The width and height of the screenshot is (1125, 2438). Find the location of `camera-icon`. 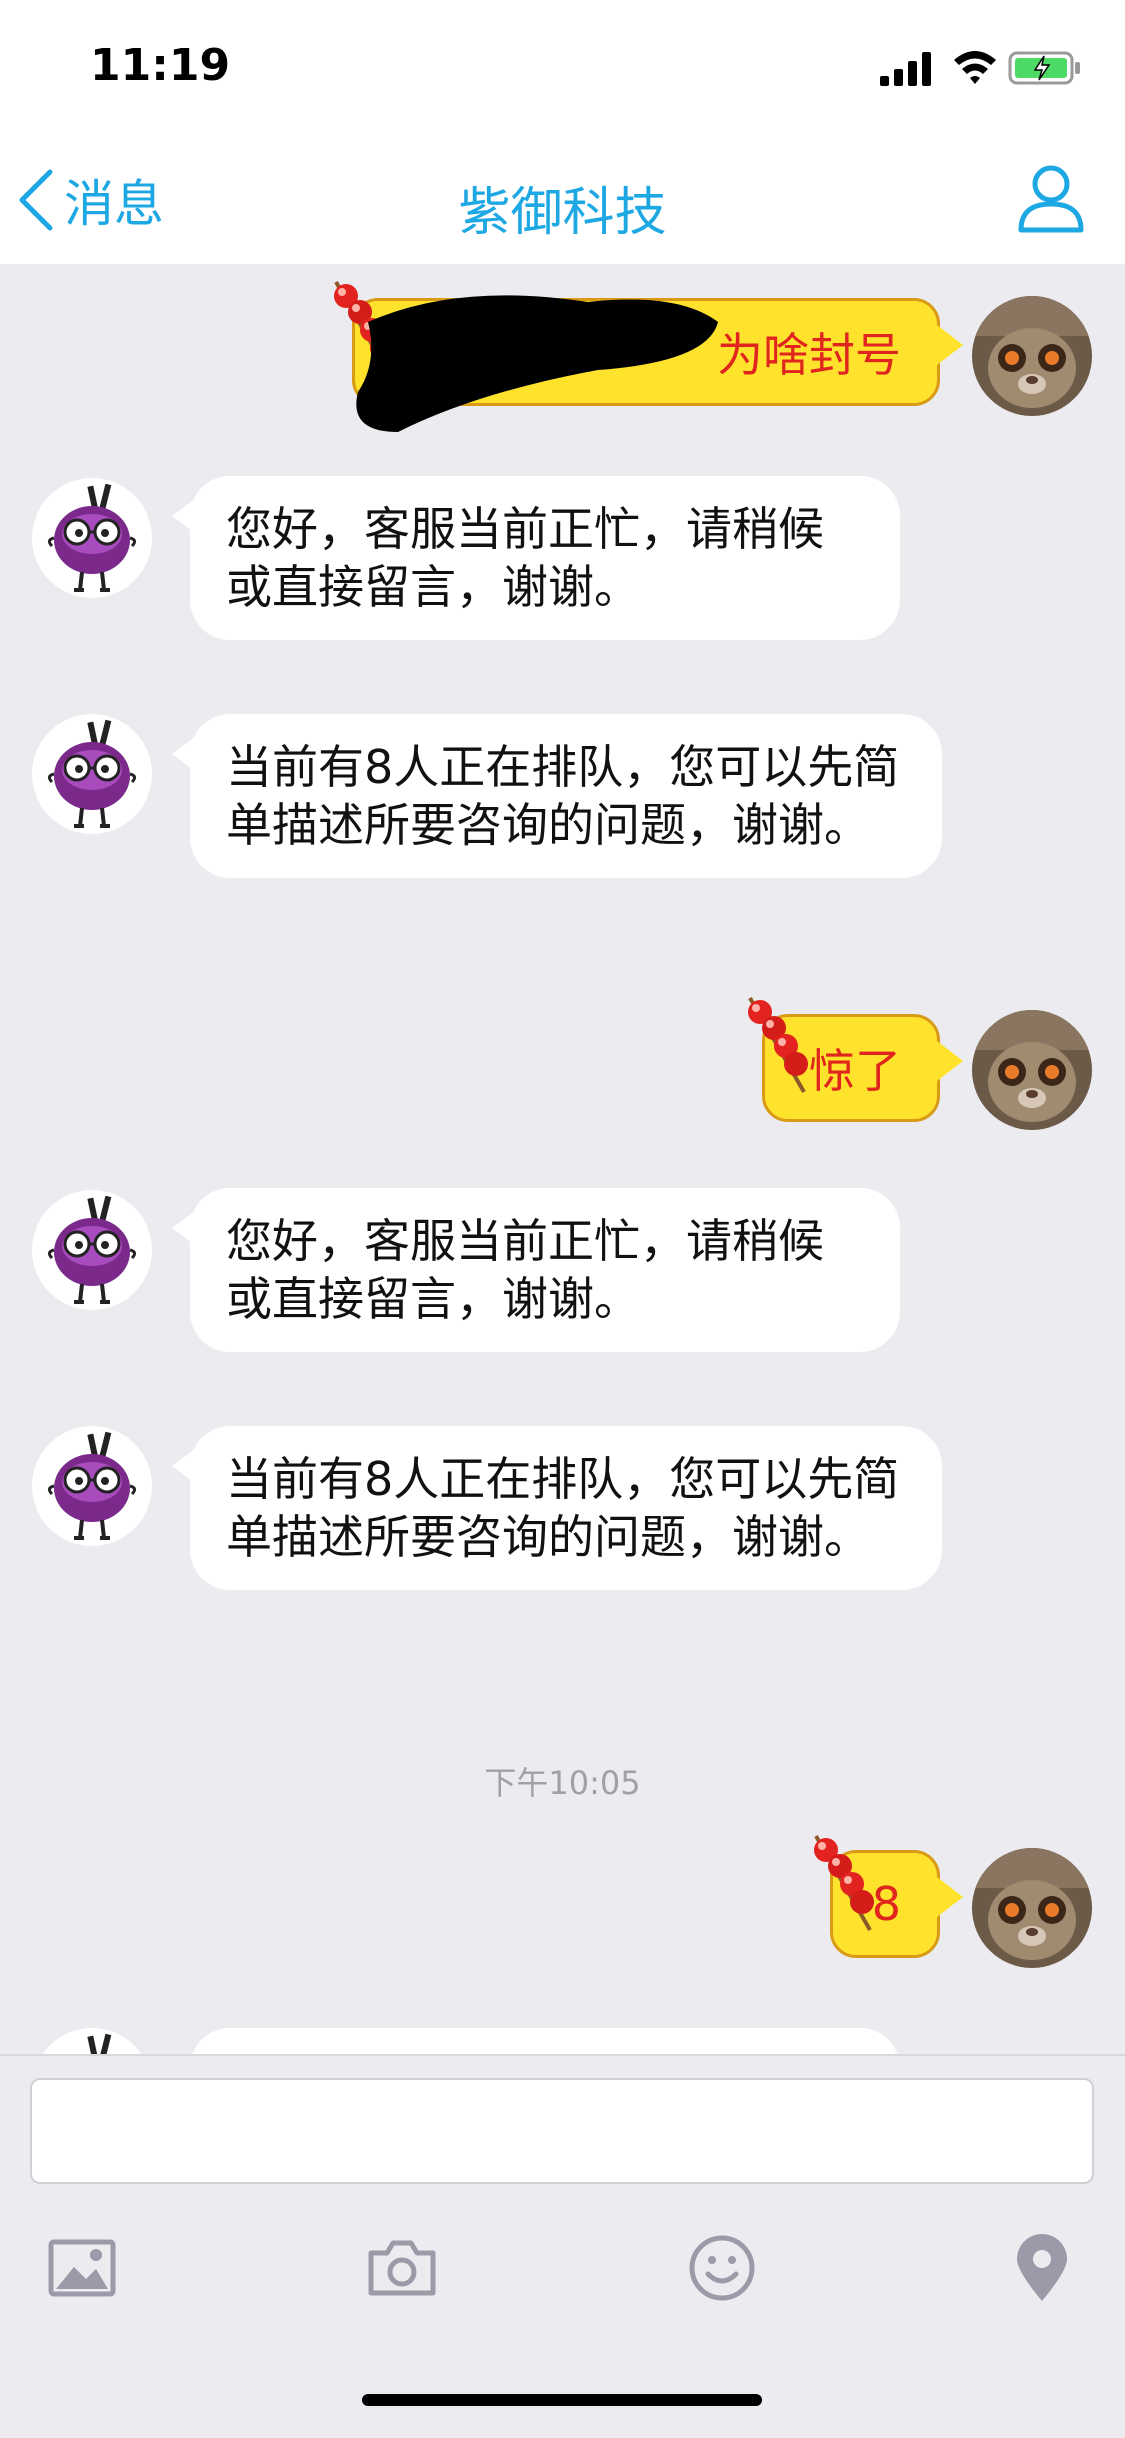

camera-icon is located at coordinates (402, 2268).